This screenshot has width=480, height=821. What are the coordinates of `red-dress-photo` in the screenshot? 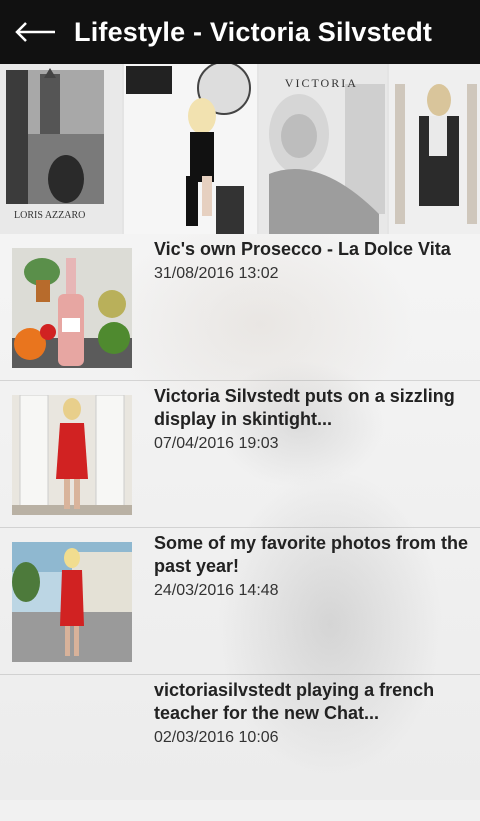 It's located at (72, 455).